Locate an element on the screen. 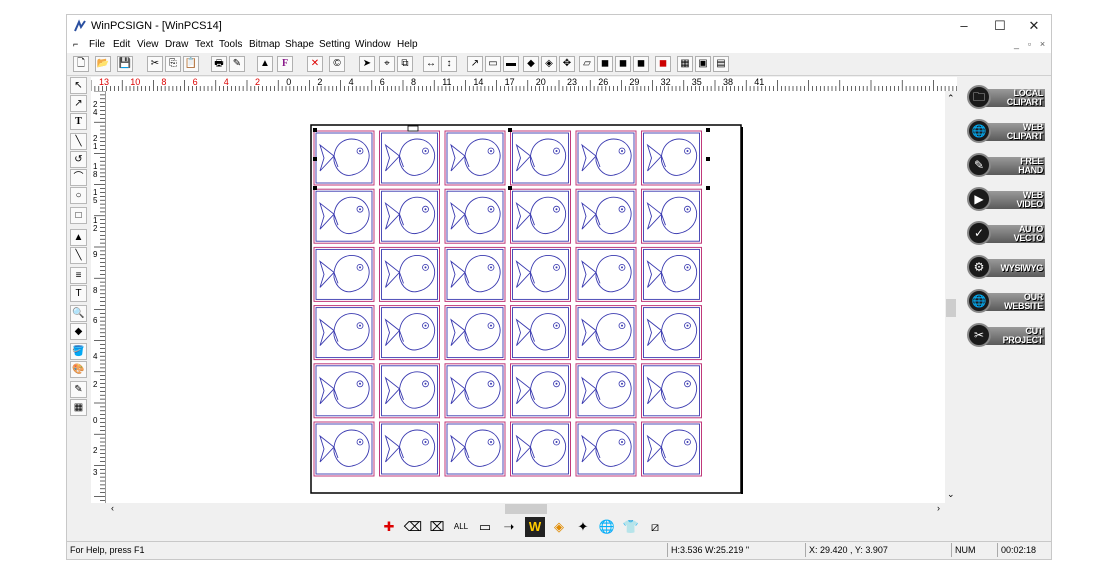 Image resolution: width=1111 pixels, height=570 pixels. print-icon: 🖶 is located at coordinates (219, 64).